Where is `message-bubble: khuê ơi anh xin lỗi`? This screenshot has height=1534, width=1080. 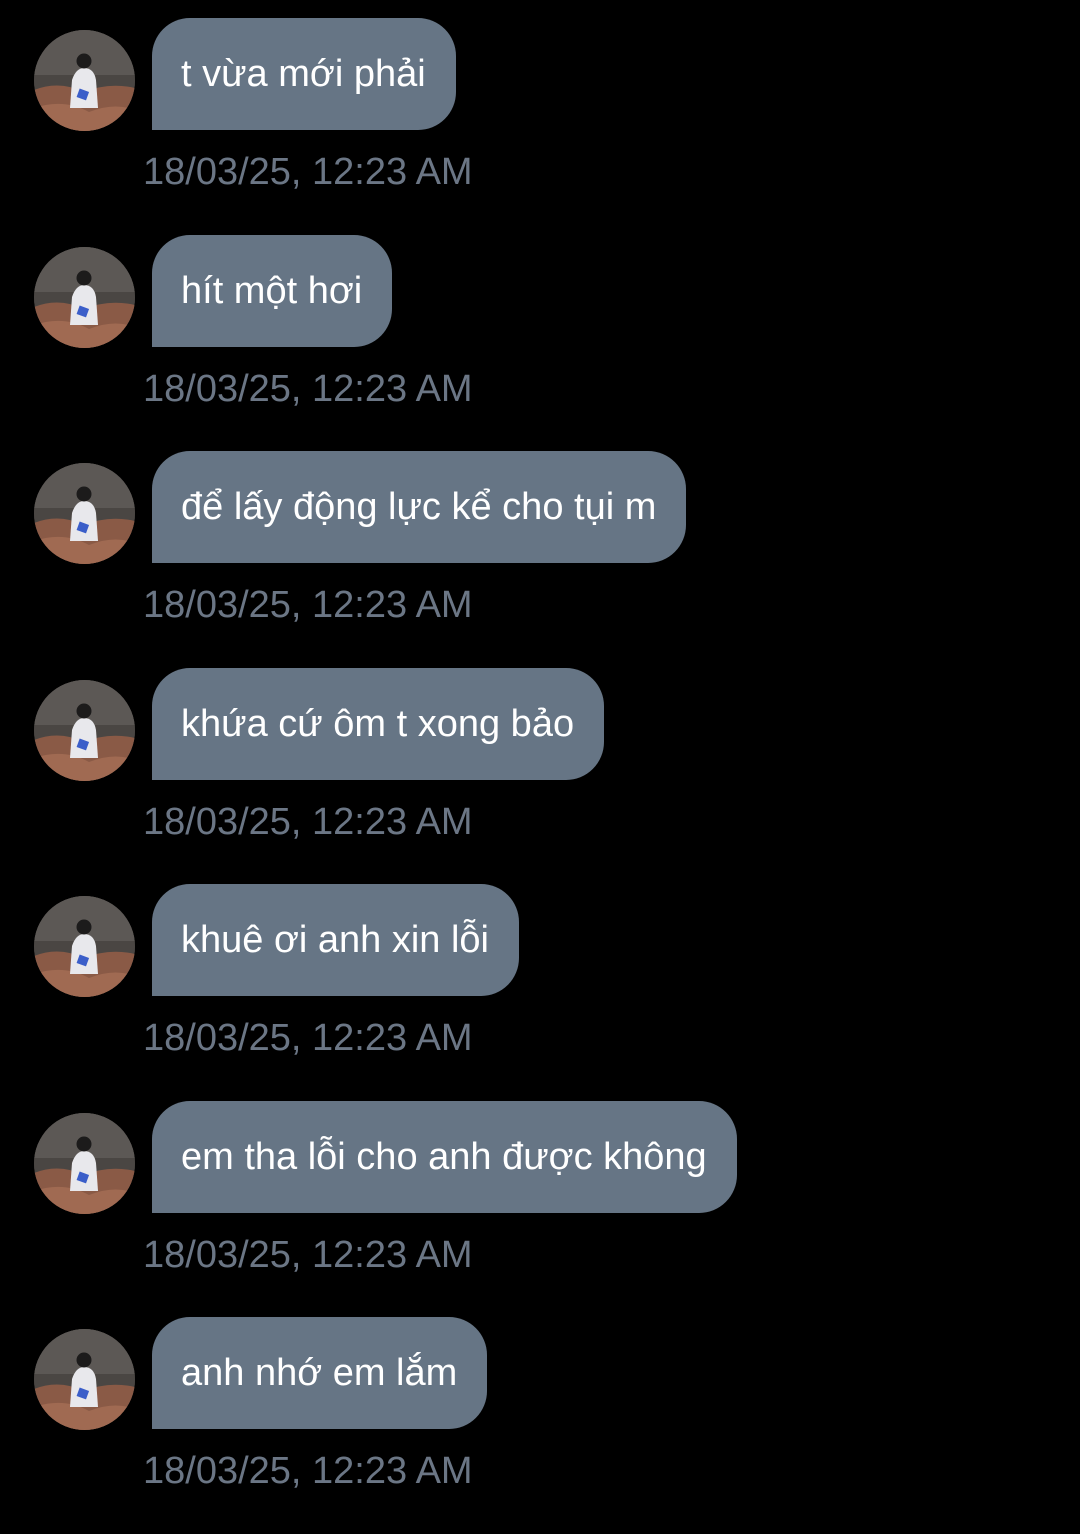
message-bubble: khuê ơi anh xin lỗi is located at coordinates (335, 940).